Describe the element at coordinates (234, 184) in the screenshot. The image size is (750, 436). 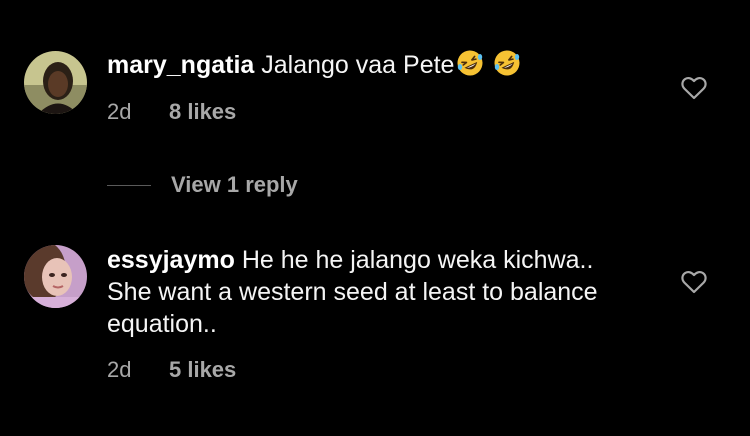
I see `view-replies-label: View 1 reply` at that location.